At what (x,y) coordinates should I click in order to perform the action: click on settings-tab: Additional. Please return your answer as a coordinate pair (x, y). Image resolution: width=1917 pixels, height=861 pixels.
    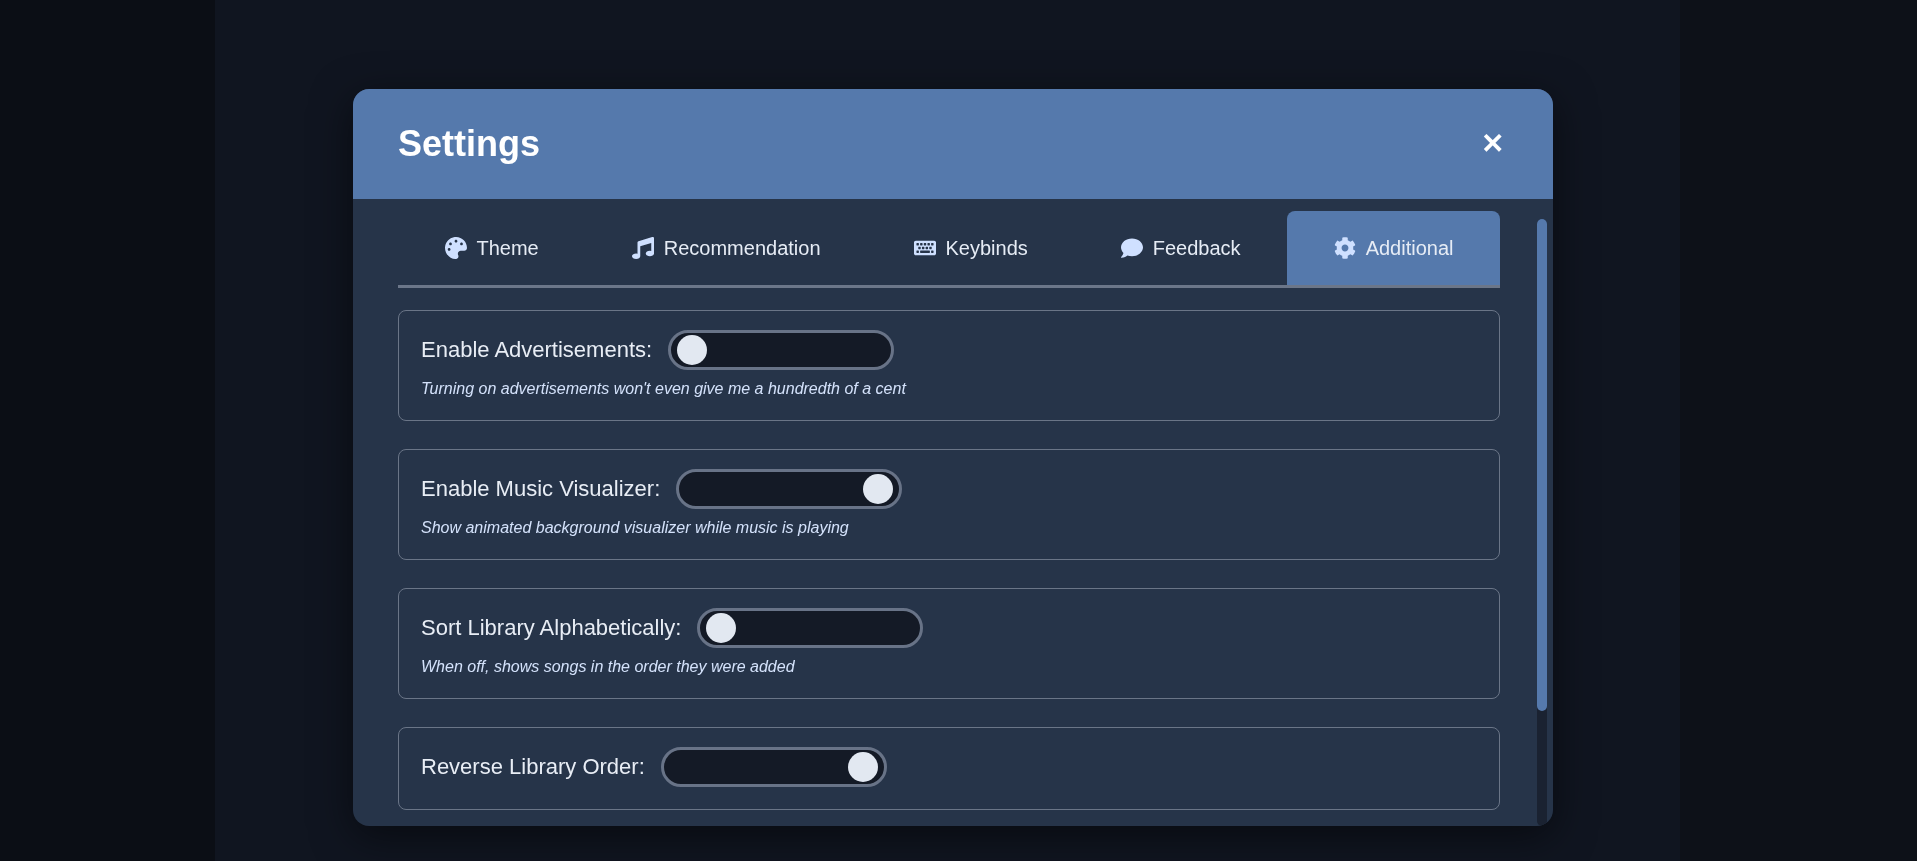
    Looking at the image, I should click on (1393, 248).